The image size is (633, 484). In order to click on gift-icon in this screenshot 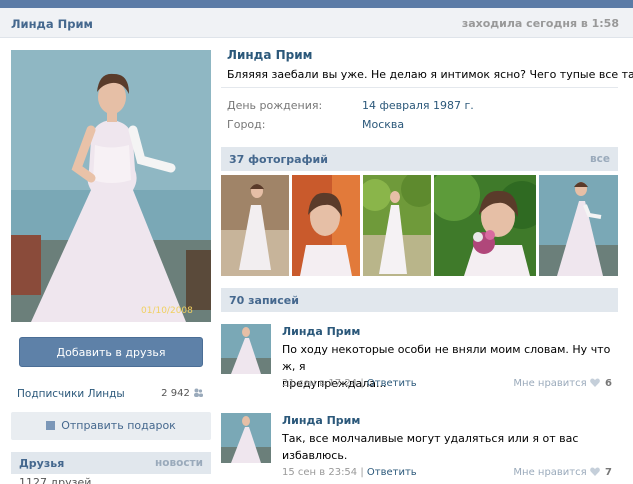, I will do `click(51, 425)`.